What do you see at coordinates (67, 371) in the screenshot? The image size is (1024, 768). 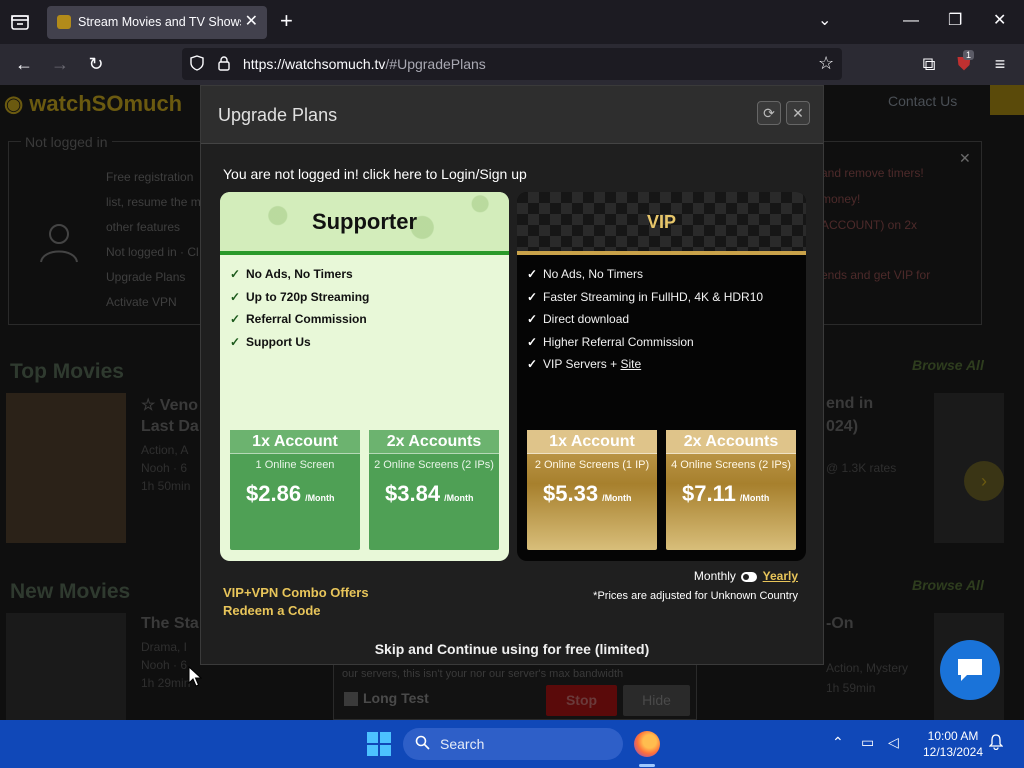 I see `top-movies-heading: Top Movies` at bounding box center [67, 371].